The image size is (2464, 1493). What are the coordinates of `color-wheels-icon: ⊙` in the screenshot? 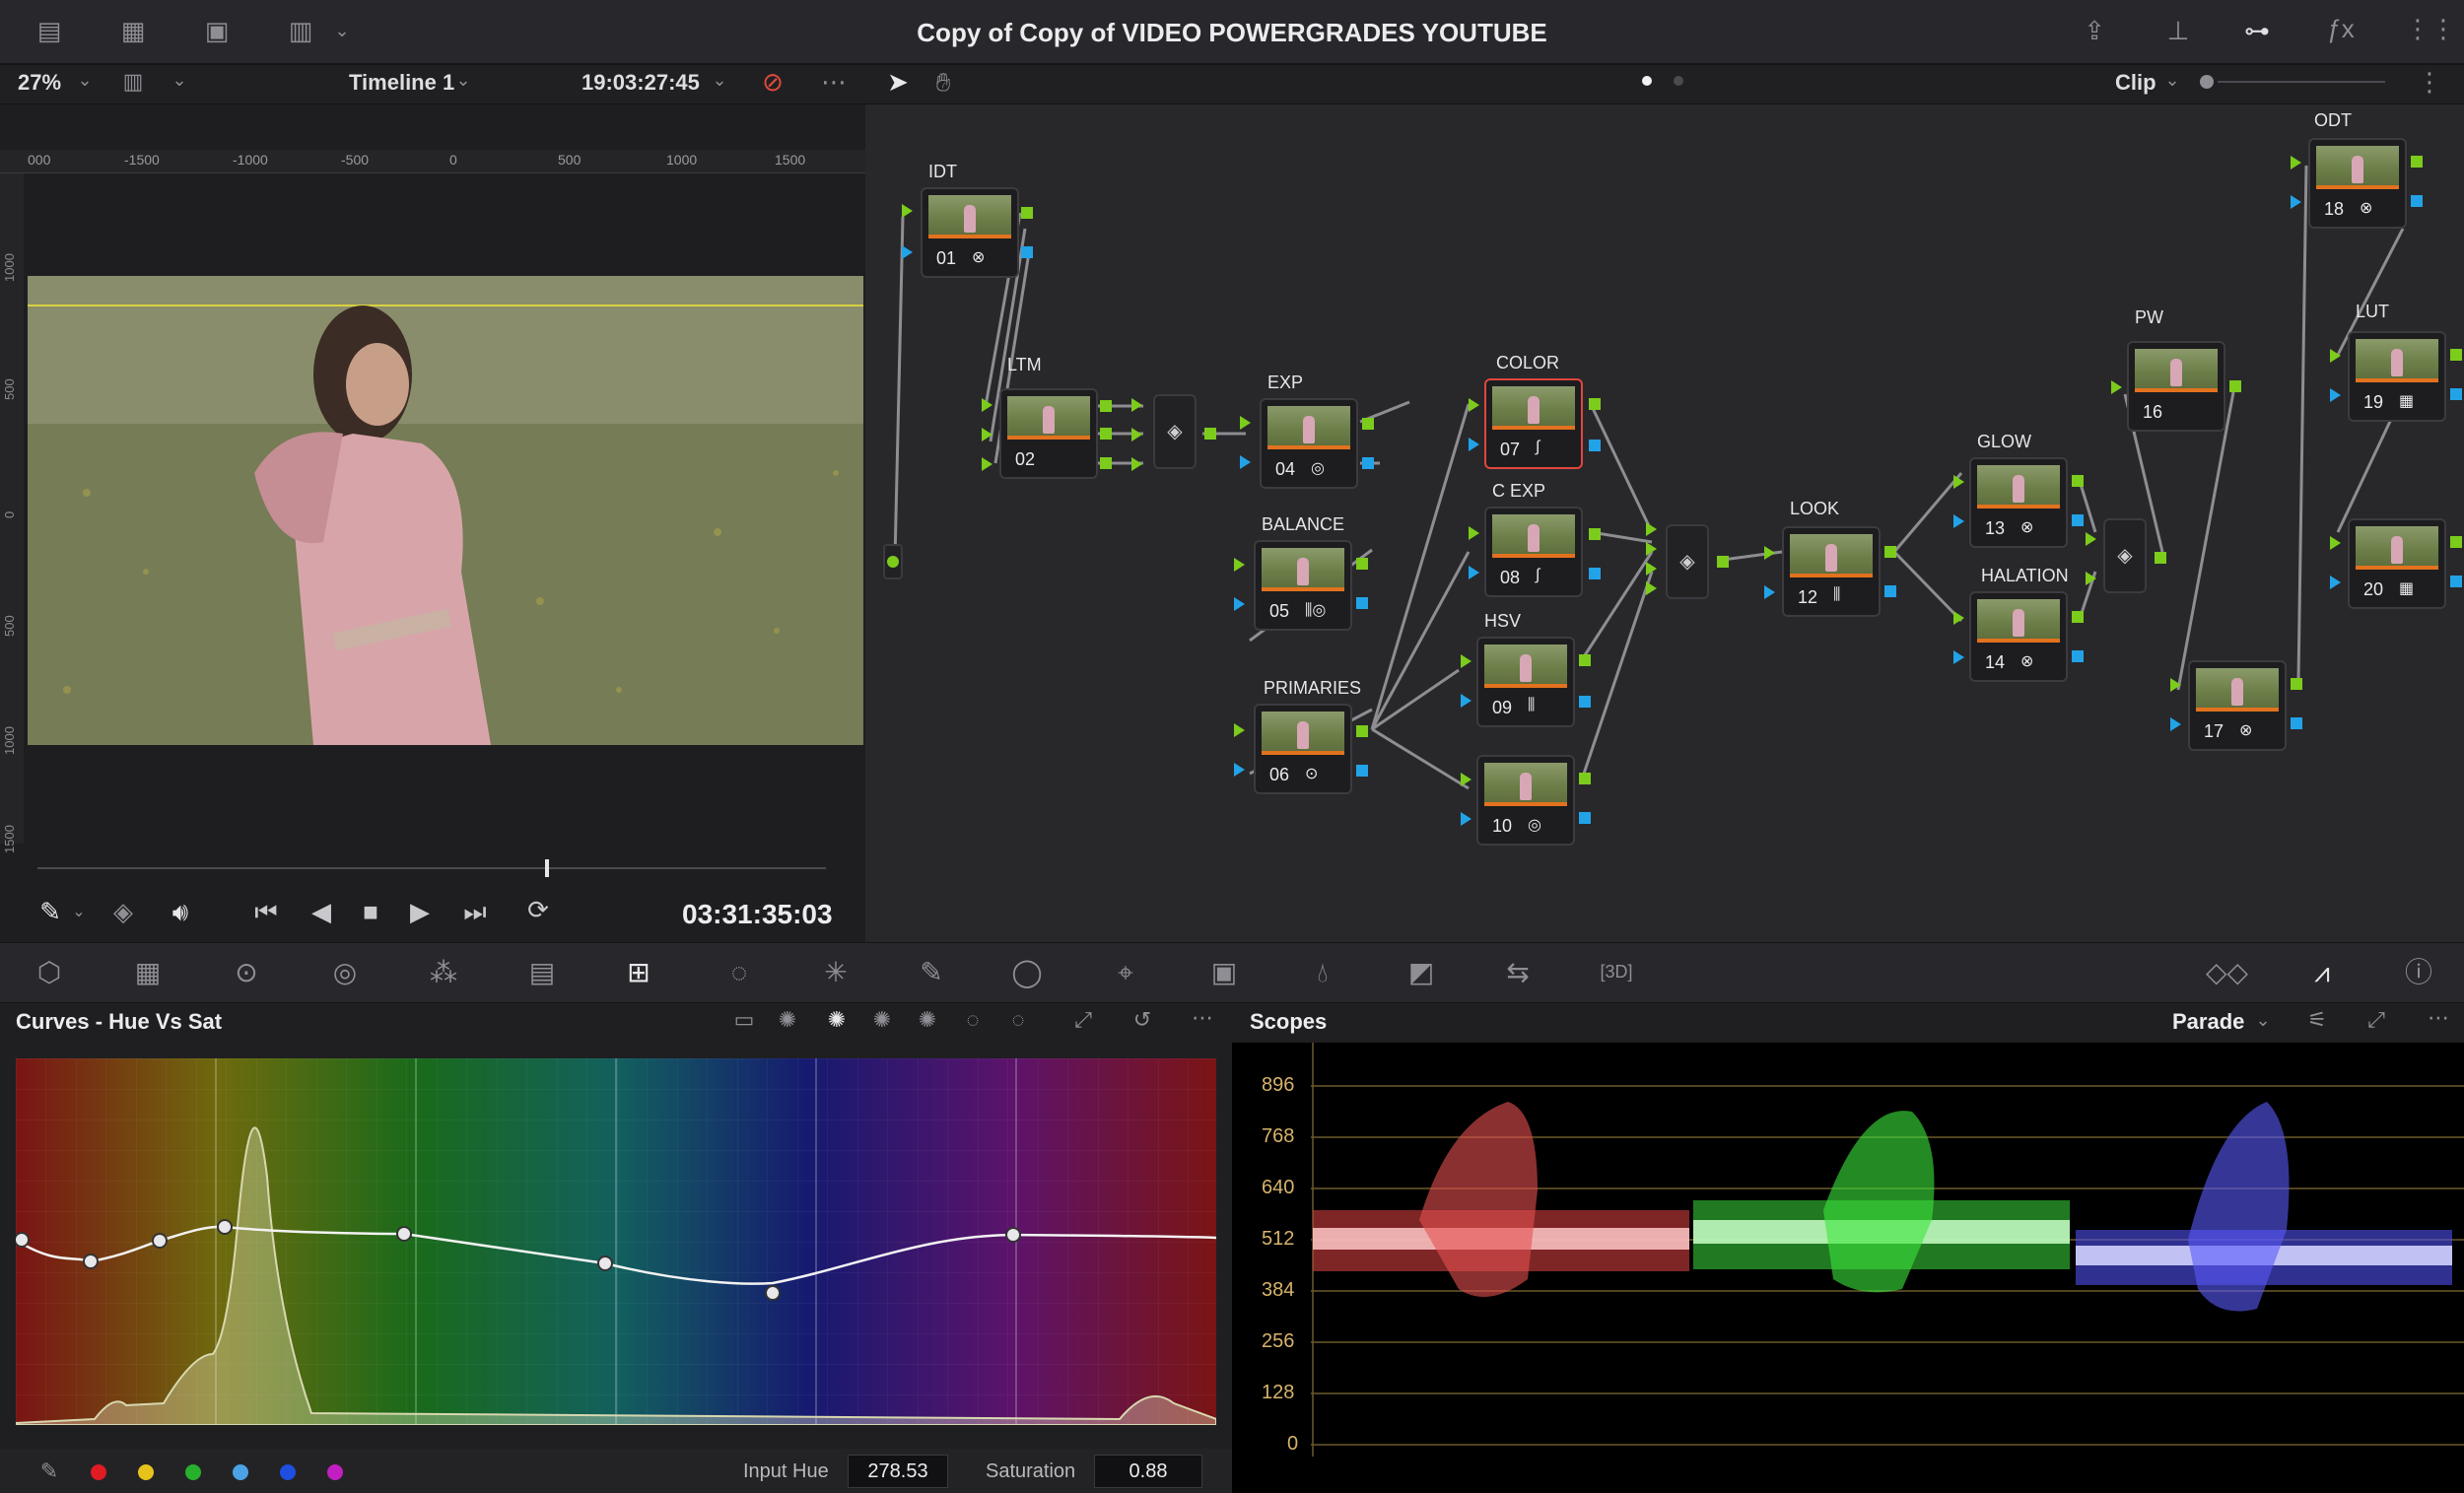 It's located at (246, 972).